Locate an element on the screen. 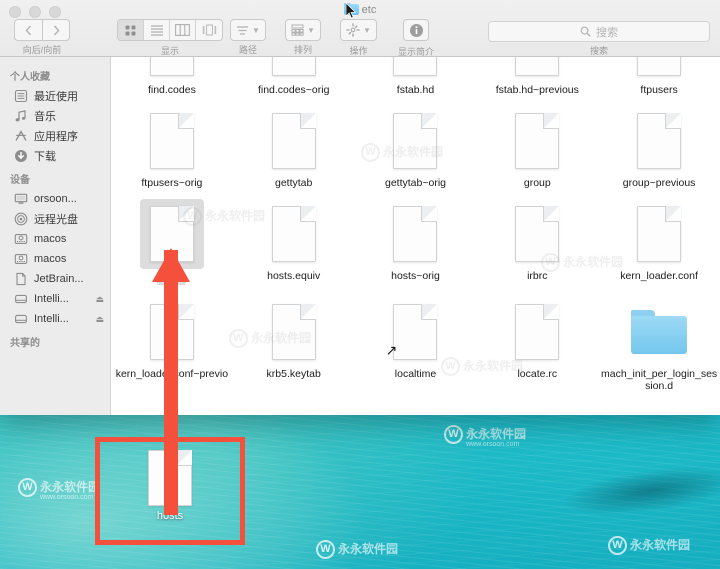 The image size is (720, 569). sidebar-item-: 最近使用 is located at coordinates (55, 96).